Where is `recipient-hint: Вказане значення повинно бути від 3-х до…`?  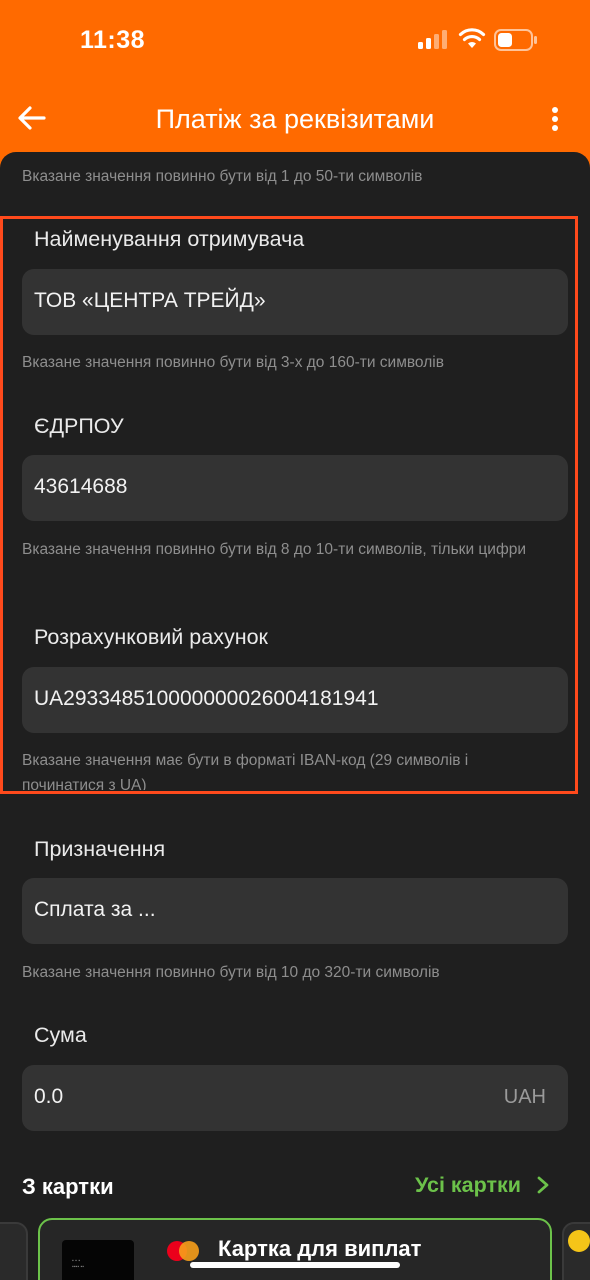 recipient-hint: Вказане значення повинно бути від 3-х до… is located at coordinates (233, 362).